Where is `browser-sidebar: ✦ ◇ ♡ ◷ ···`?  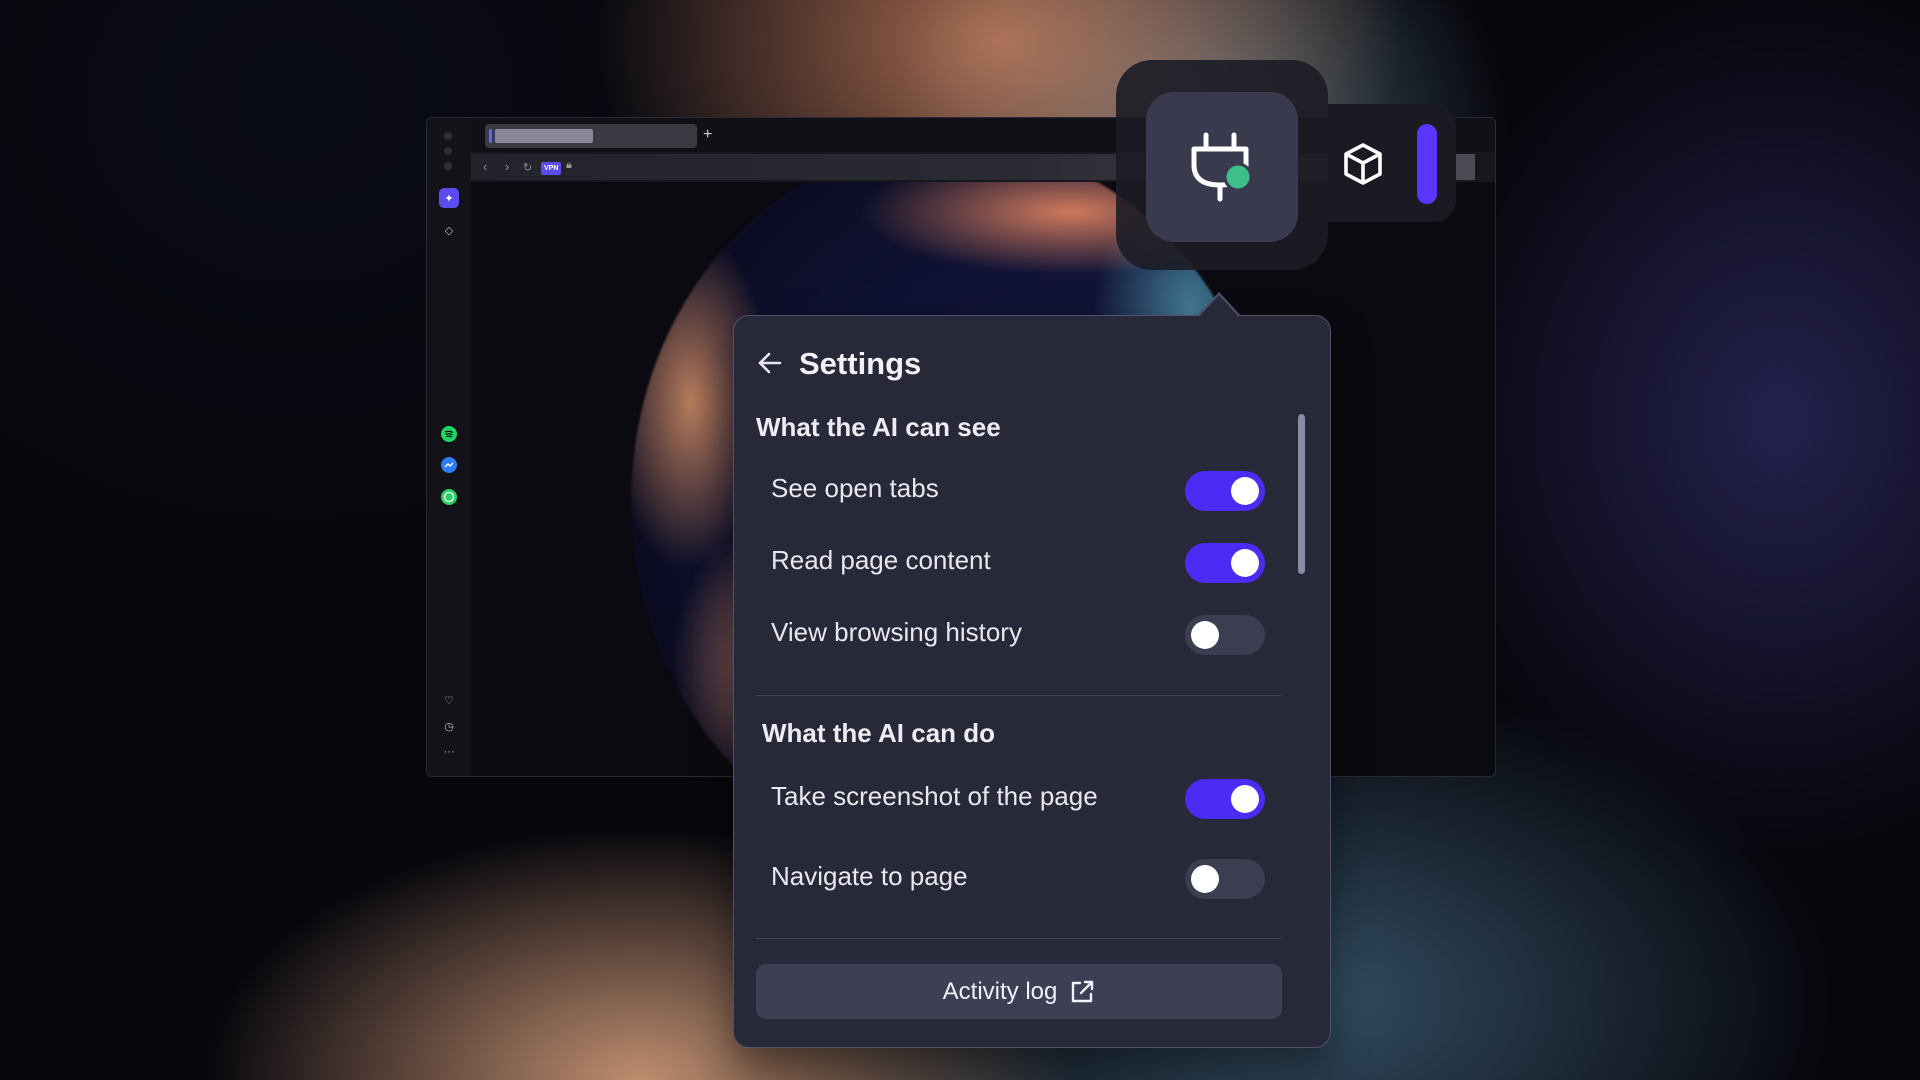 browser-sidebar: ✦ ◇ ♡ ◷ ··· is located at coordinates (449, 447).